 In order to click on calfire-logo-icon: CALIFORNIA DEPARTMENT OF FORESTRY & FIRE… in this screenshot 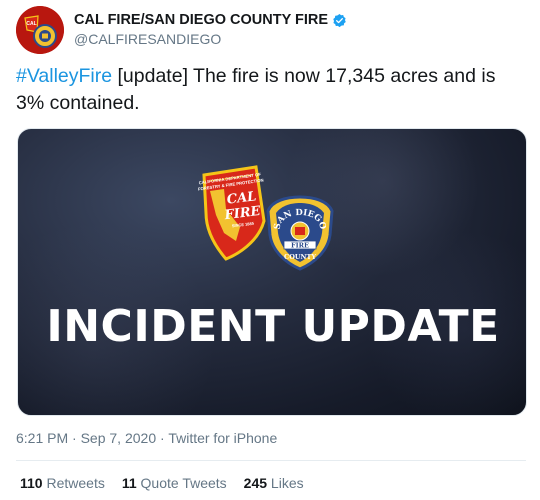, I will do `click(232, 213)`.